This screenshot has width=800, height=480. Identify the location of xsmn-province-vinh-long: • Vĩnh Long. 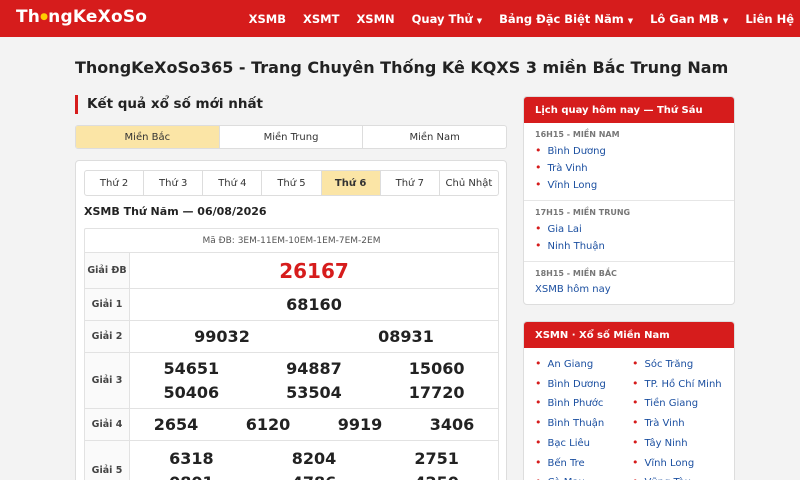
(677, 464).